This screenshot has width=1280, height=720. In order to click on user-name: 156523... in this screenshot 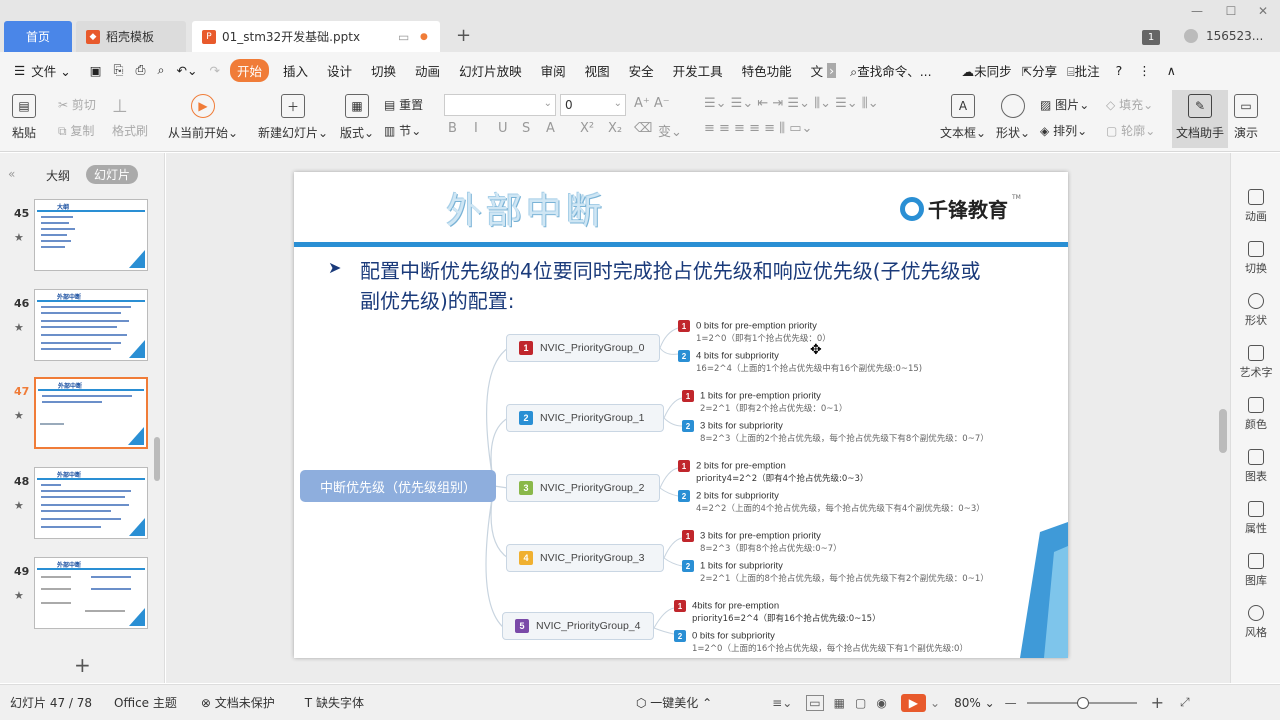, I will do `click(1234, 36)`.